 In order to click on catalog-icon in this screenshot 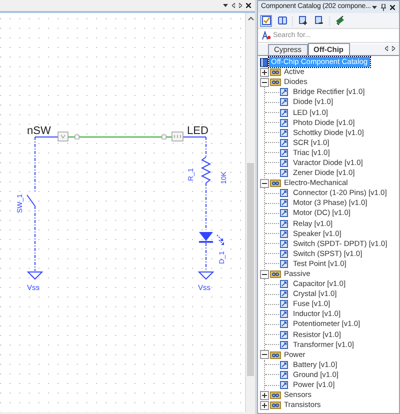, I will do `click(264, 62)`.